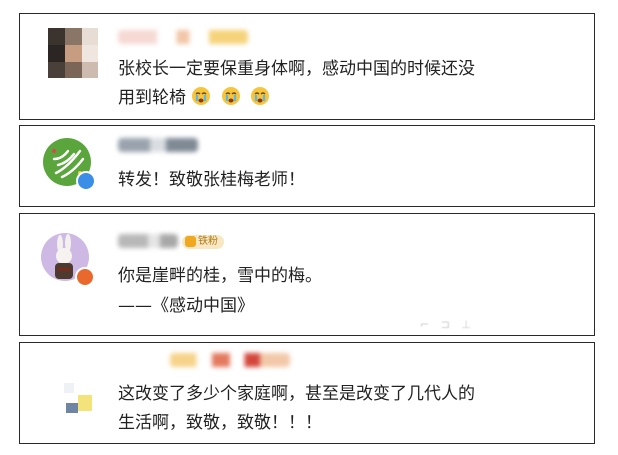 Image resolution: width=618 pixels, height=455 pixels. I want to click on crying-emoji-row, so click(232, 97).